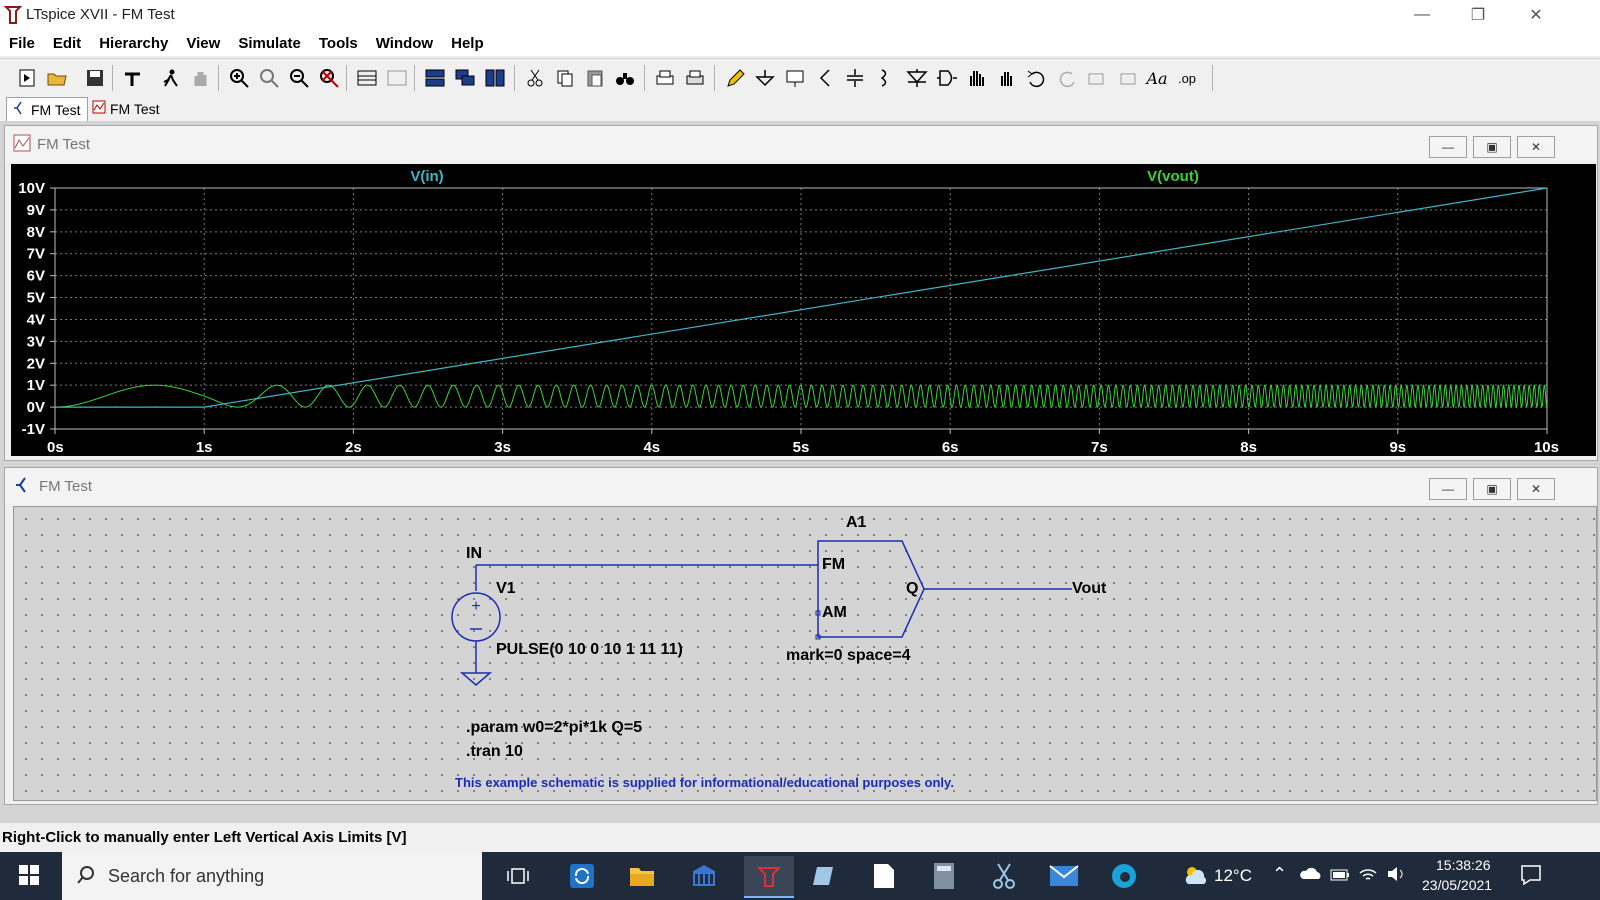  Describe the element at coordinates (977, 78) in the screenshot. I see `move-hand-icon` at that location.